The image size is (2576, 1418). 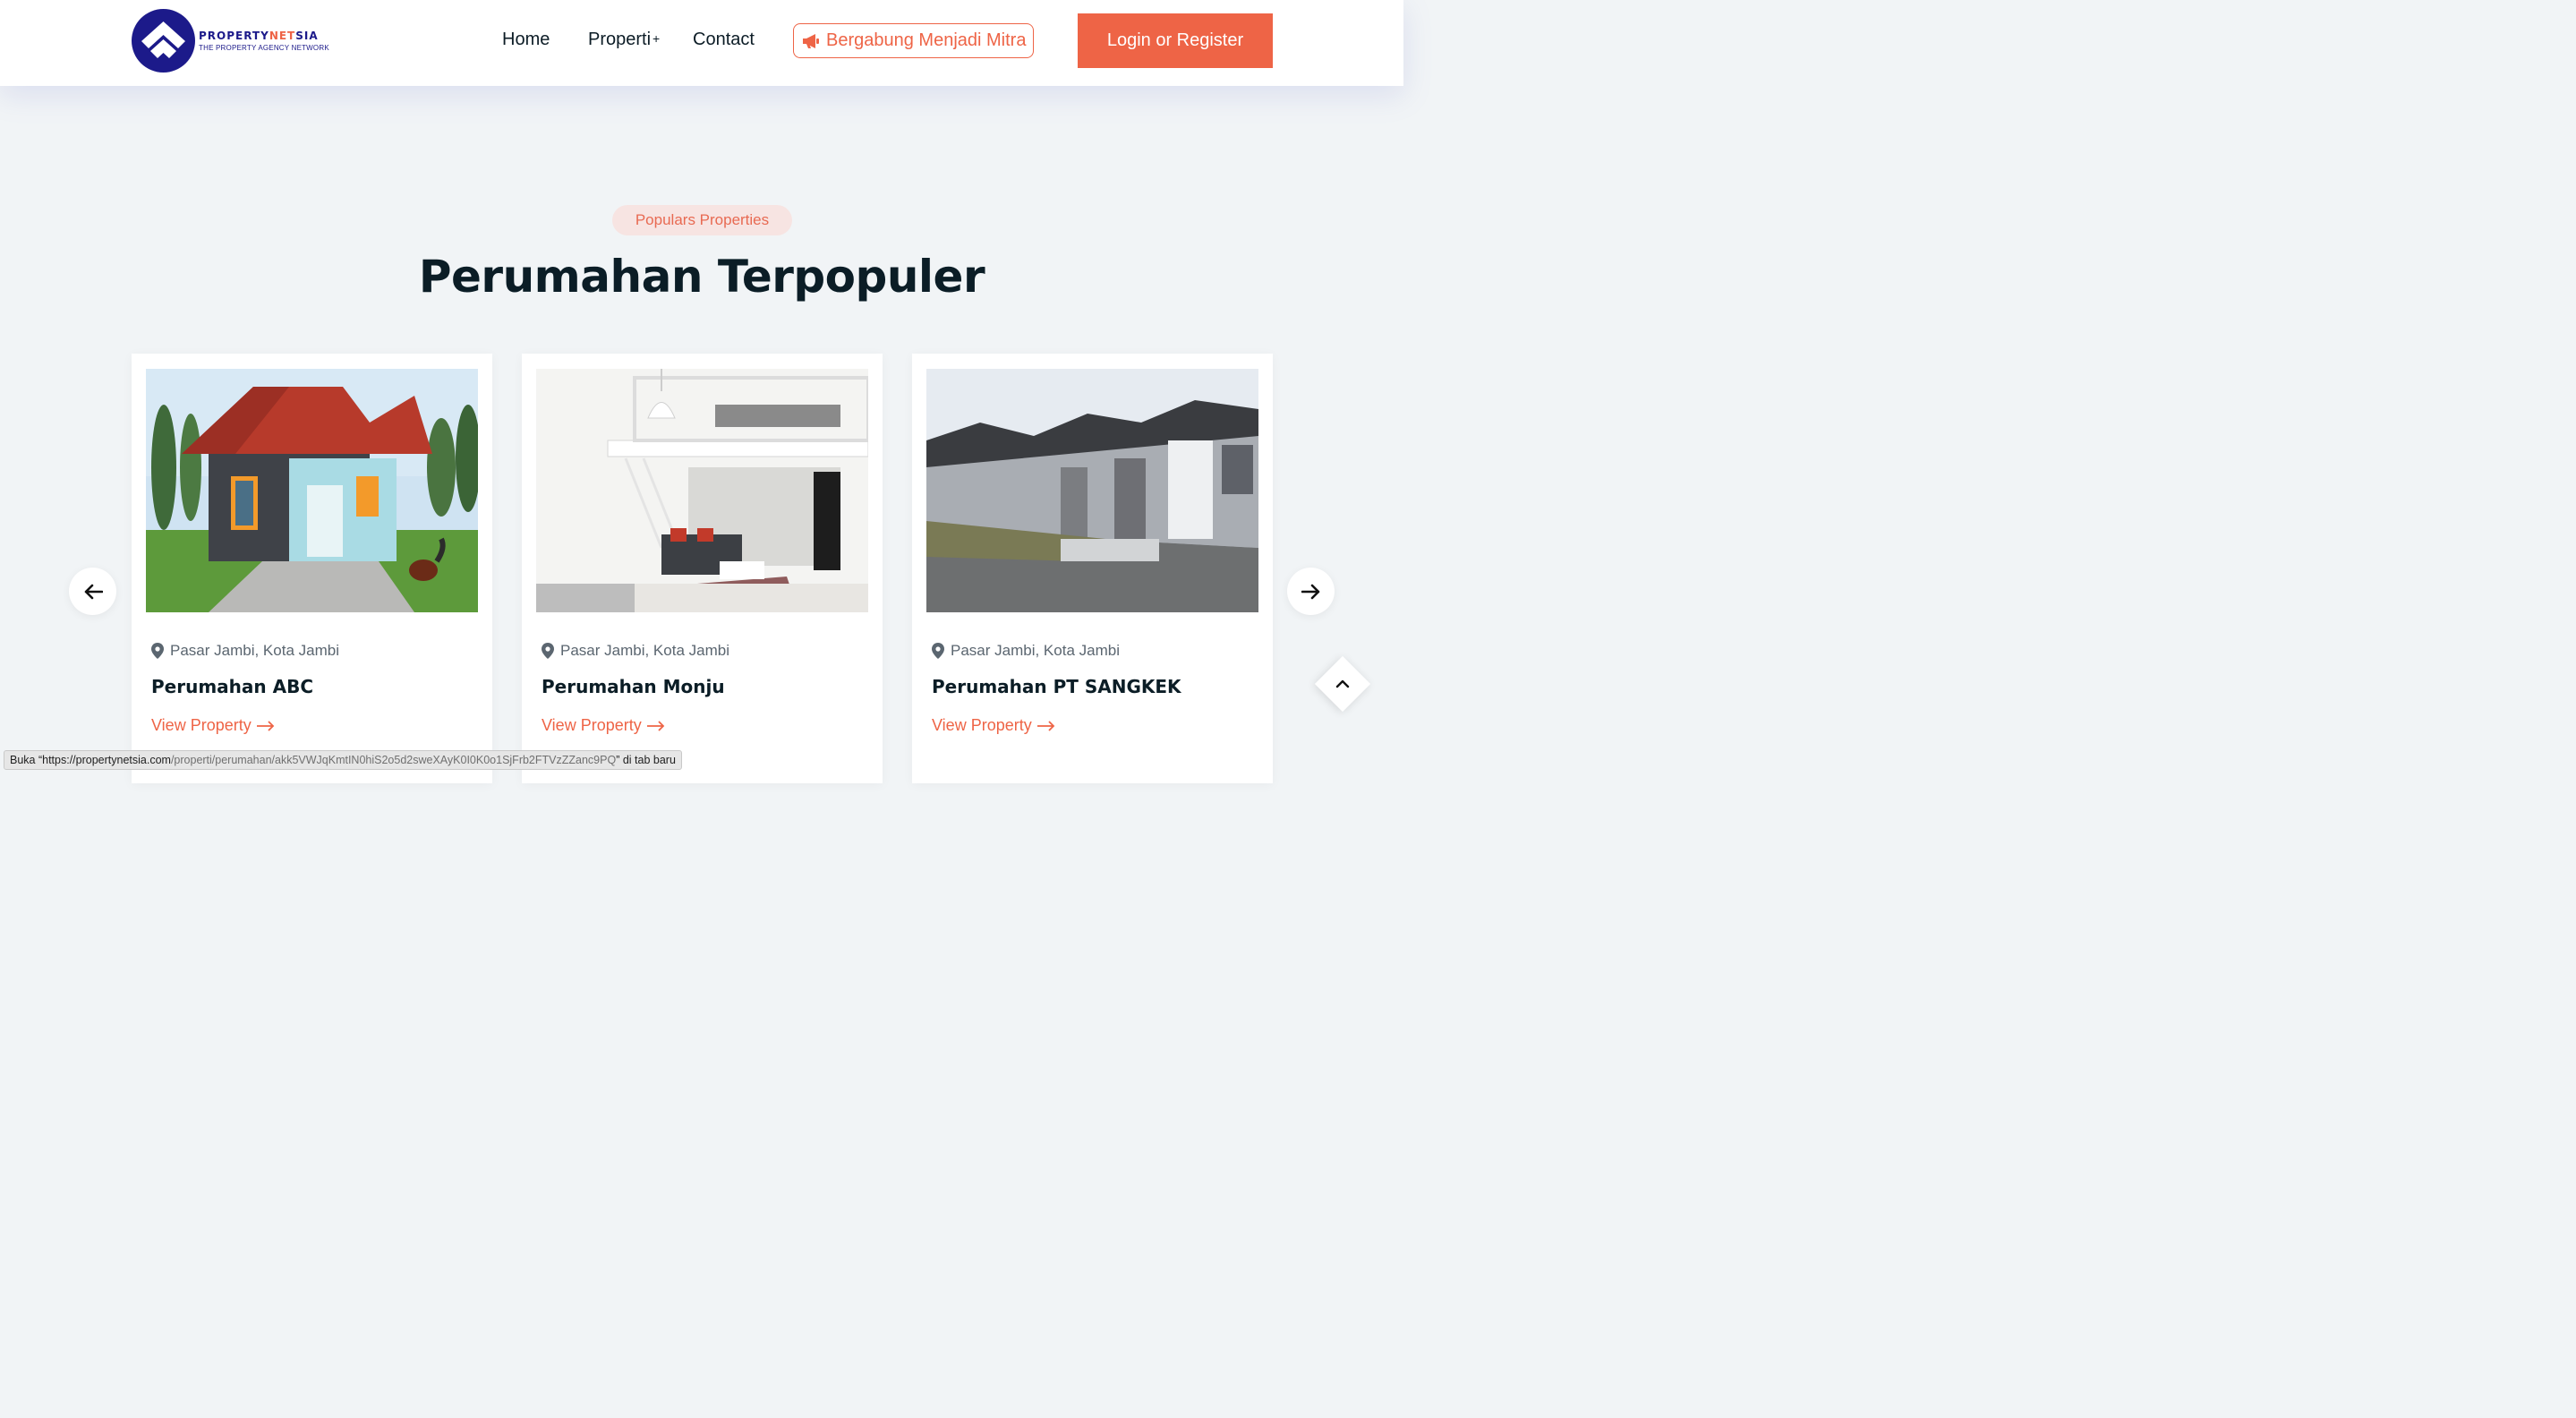 What do you see at coordinates (232, 686) in the screenshot?
I see `property-title: Perumahan ABC` at bounding box center [232, 686].